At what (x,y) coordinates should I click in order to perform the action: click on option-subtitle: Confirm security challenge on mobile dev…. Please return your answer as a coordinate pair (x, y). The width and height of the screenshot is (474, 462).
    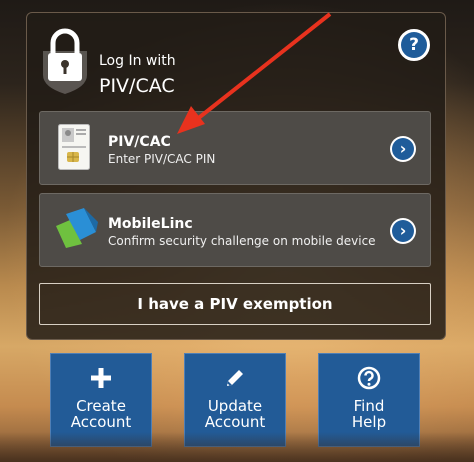
    Looking at the image, I should click on (242, 241).